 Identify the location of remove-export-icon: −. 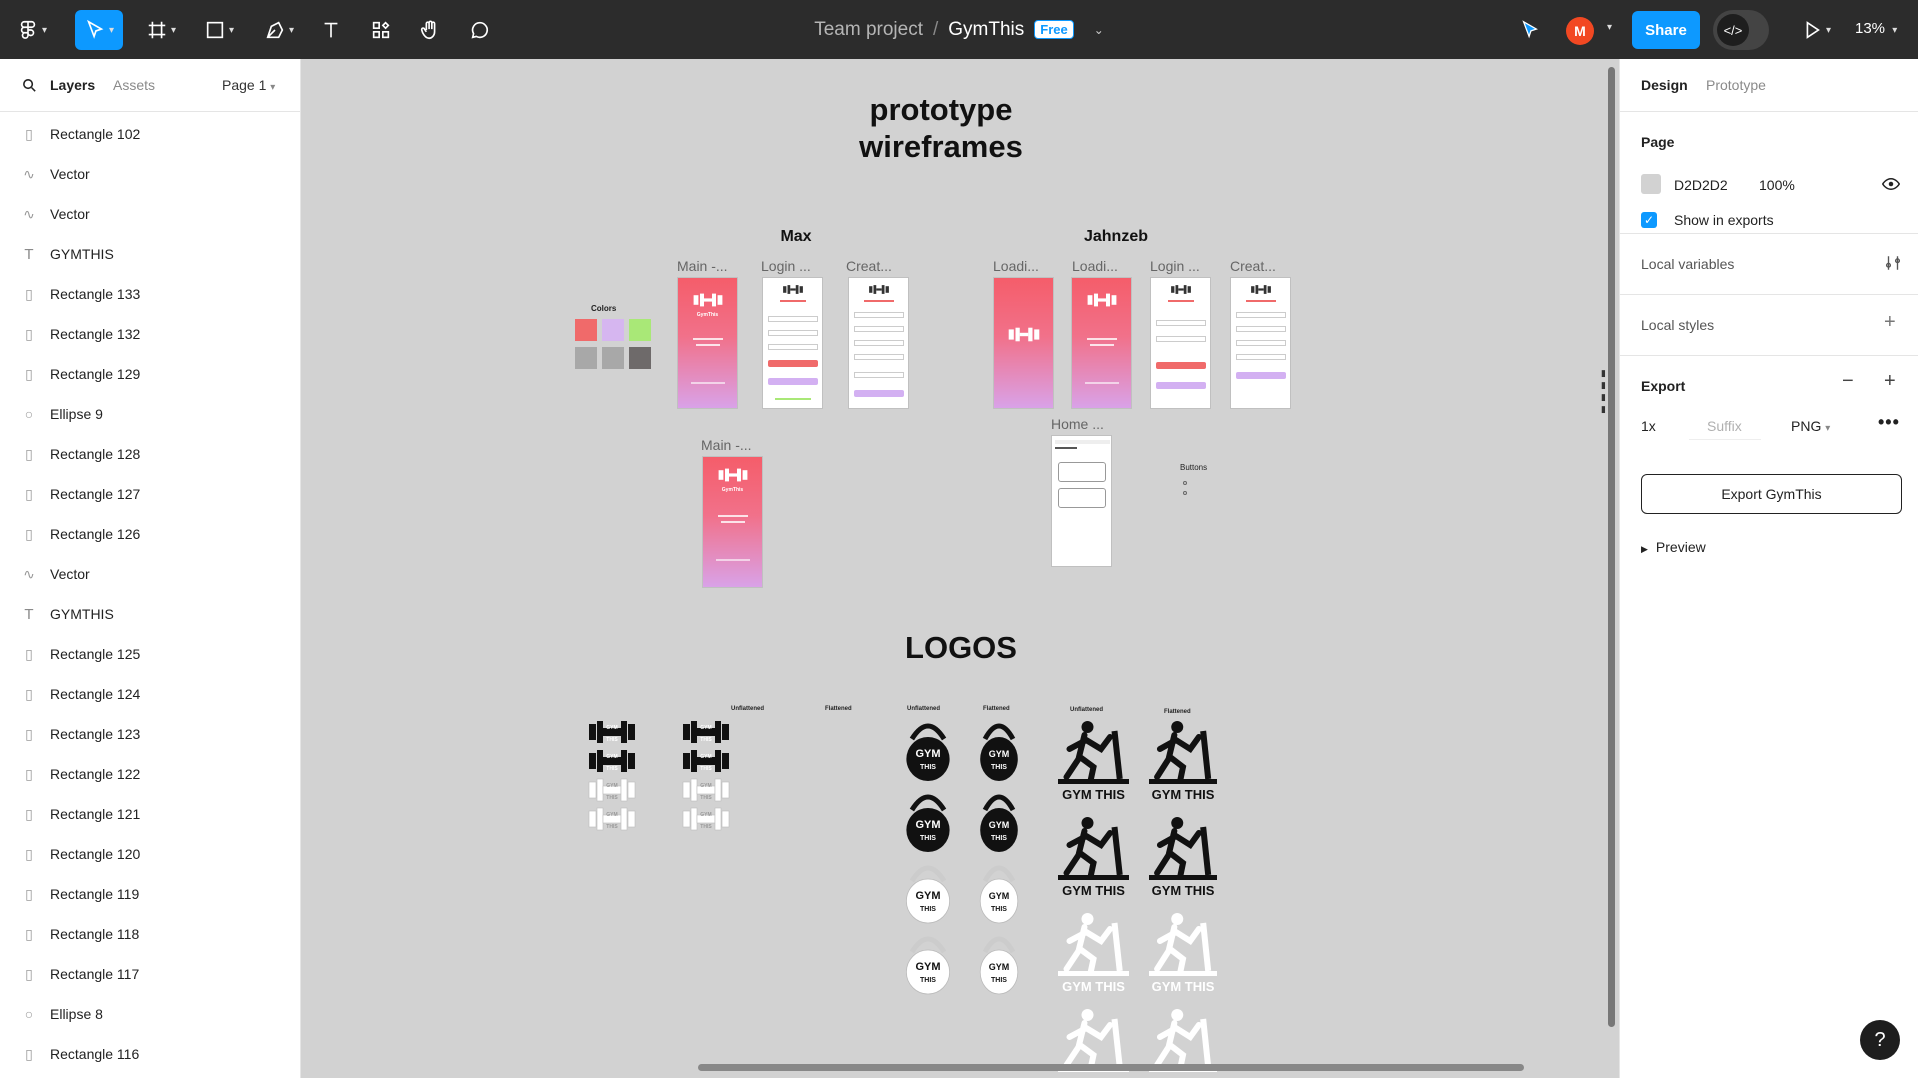
(1848, 381).